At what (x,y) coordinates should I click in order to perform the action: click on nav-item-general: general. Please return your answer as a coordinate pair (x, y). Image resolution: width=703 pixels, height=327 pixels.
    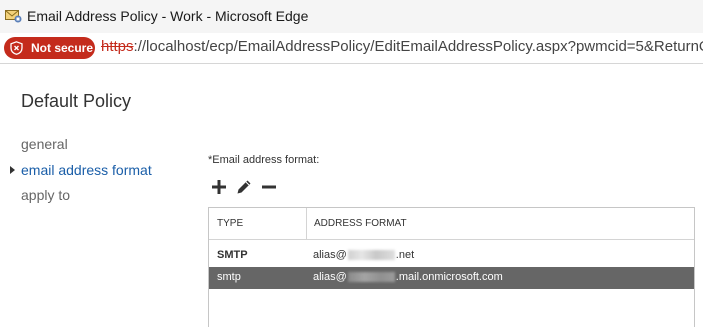
    Looking at the image, I should click on (44, 144).